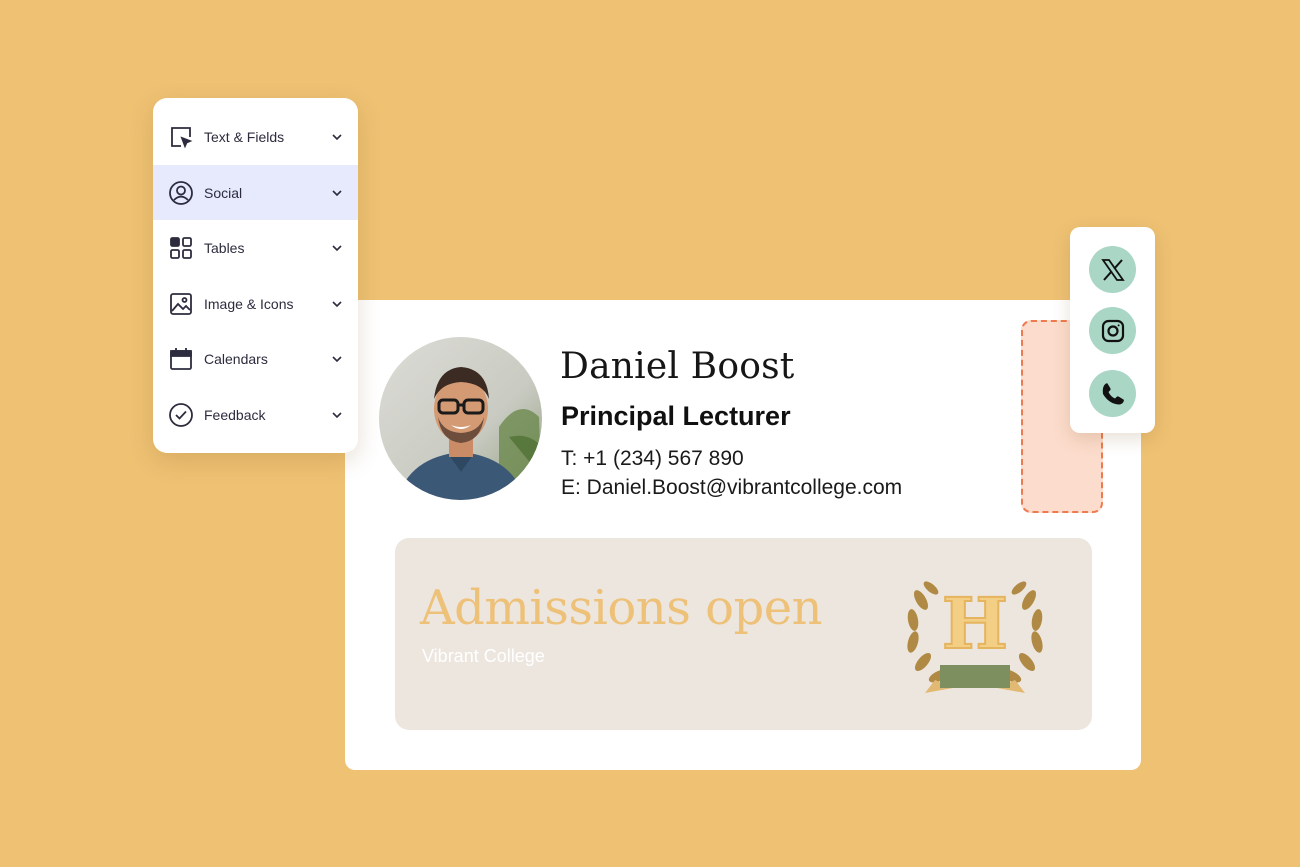  Describe the element at coordinates (652, 459) in the screenshot. I see `signature-phone: T: +1 (234) 567 890` at that location.